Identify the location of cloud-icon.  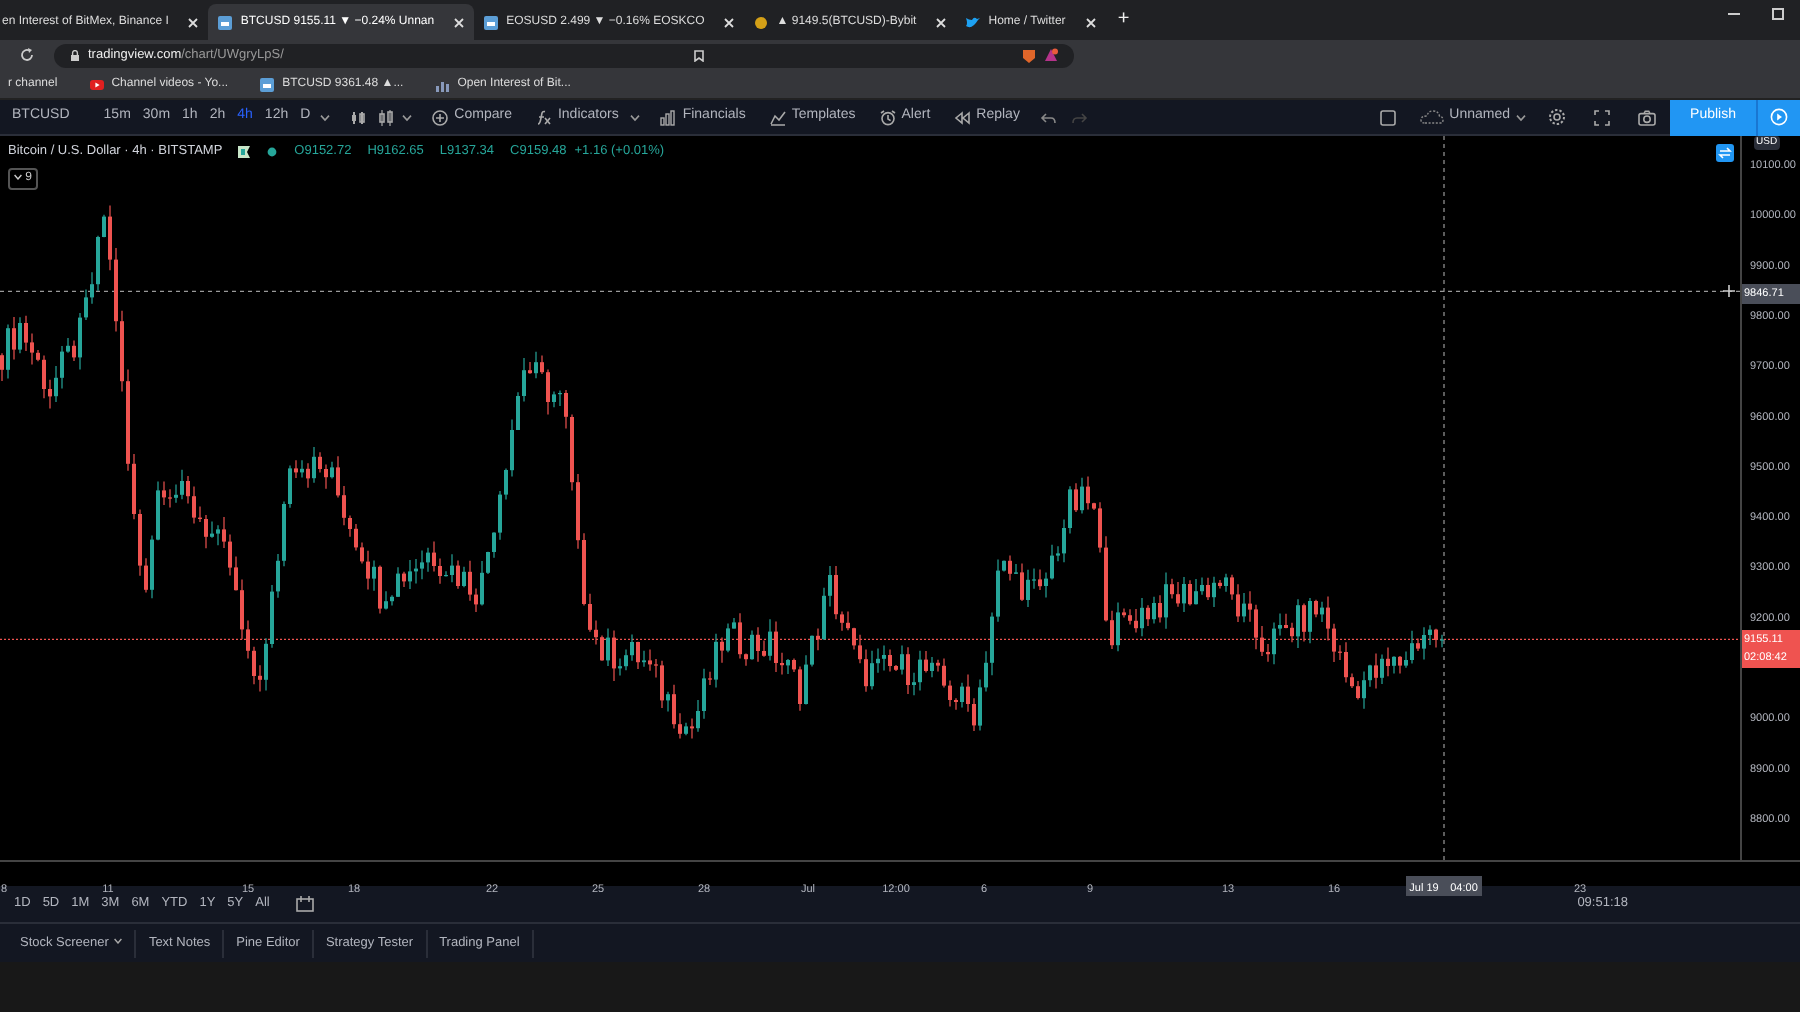
(1431, 117).